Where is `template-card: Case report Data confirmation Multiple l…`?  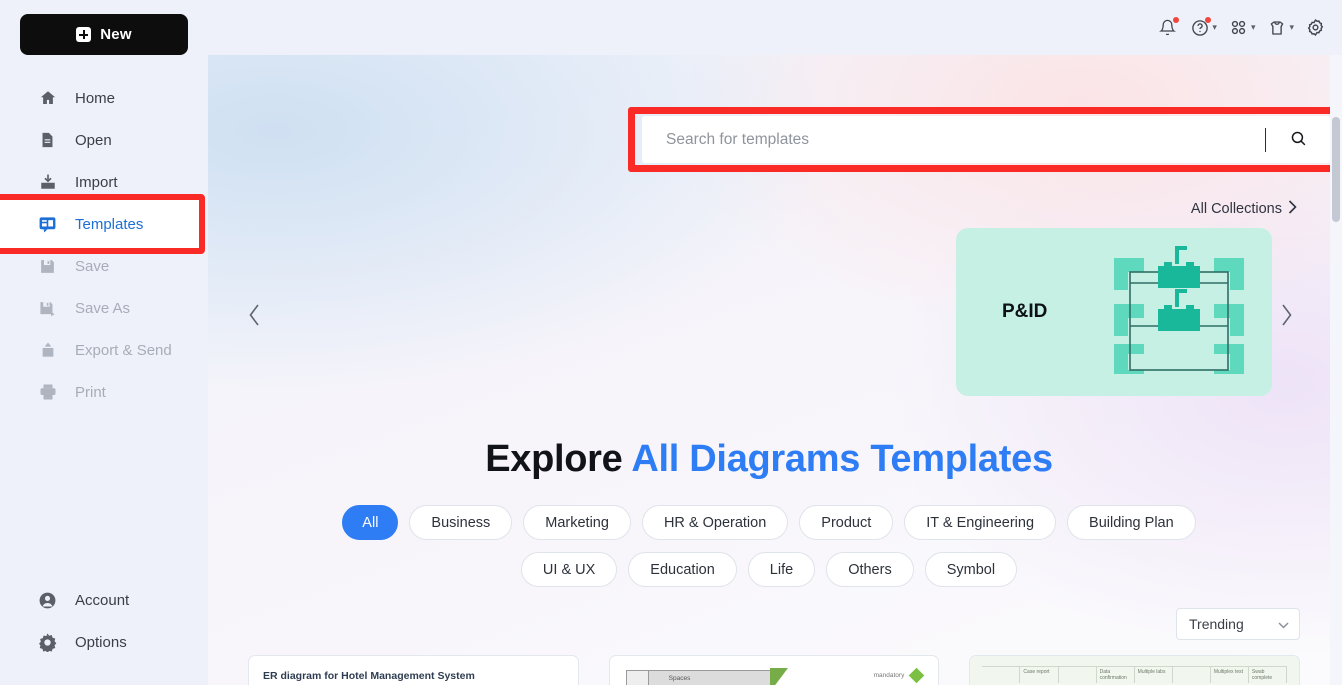
template-card: Case report Data confirmation Multiple l… is located at coordinates (1135, 670).